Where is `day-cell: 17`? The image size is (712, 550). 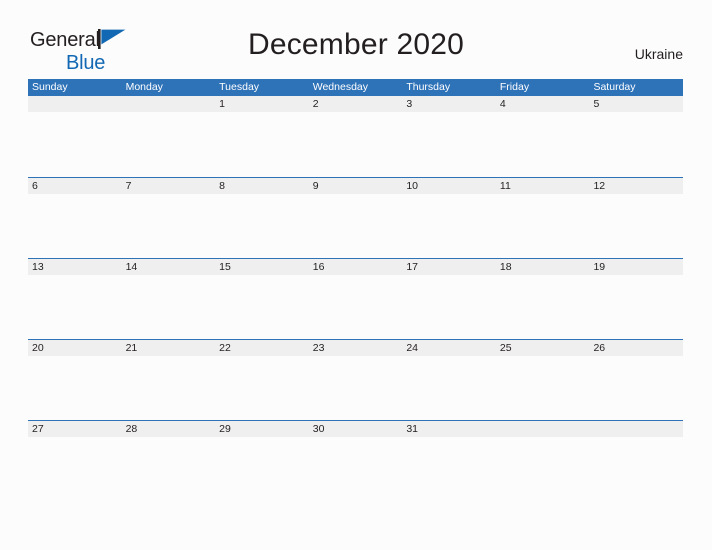
day-cell: 17 is located at coordinates (449, 267).